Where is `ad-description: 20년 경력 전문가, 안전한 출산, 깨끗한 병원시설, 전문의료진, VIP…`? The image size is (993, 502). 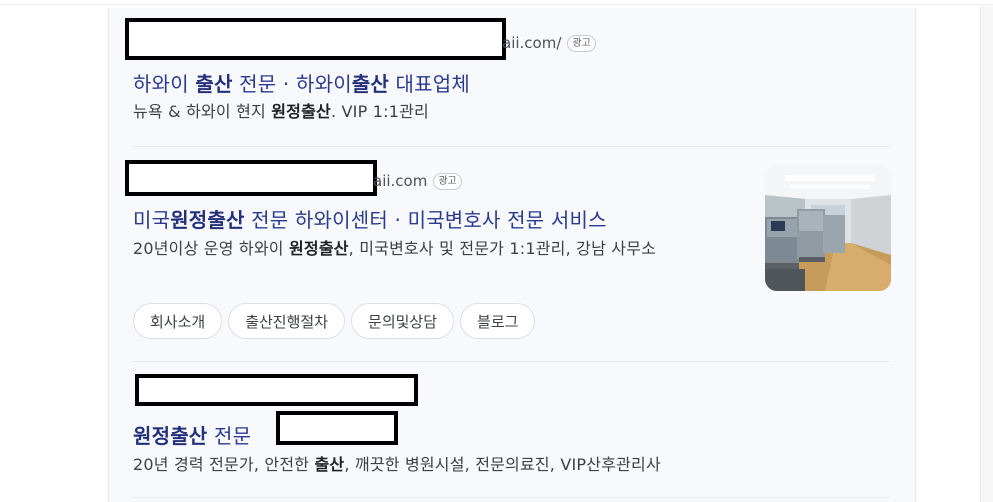
ad-description: 20년 경력 전문가, 안전한 출산, 깨끗한 병원시설, 전문의료진, VIP… is located at coordinates (397, 465).